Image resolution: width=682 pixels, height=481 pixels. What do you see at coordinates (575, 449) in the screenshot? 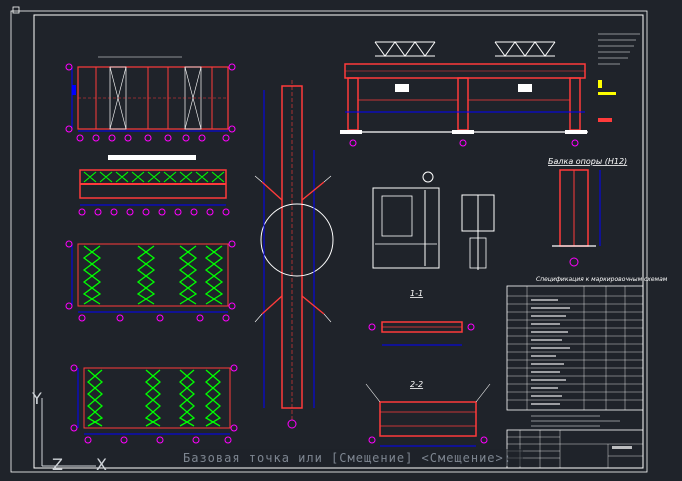
I see `title-block` at bounding box center [575, 449].